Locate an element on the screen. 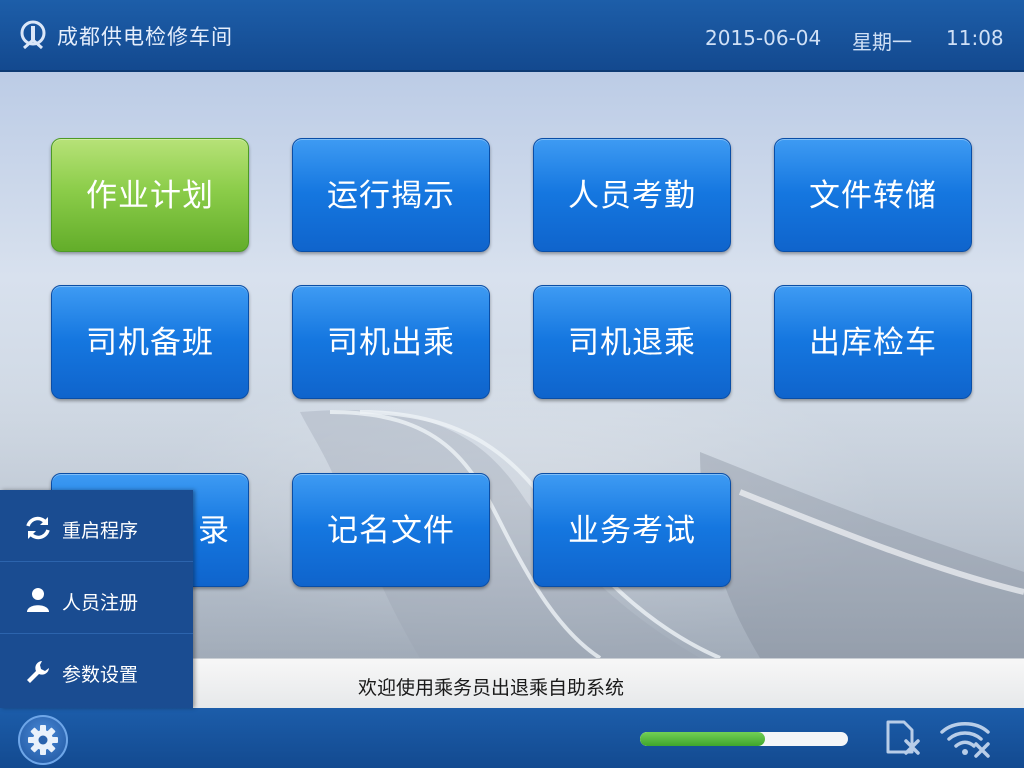 The width and height of the screenshot is (1024, 768). menu-item-label: 参数设置 is located at coordinates (100, 675).